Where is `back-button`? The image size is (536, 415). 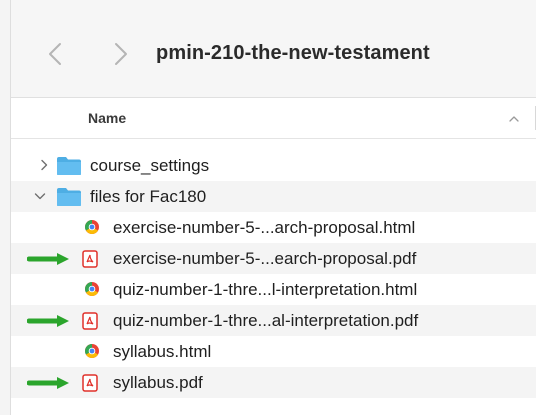
back-button is located at coordinates (55, 54).